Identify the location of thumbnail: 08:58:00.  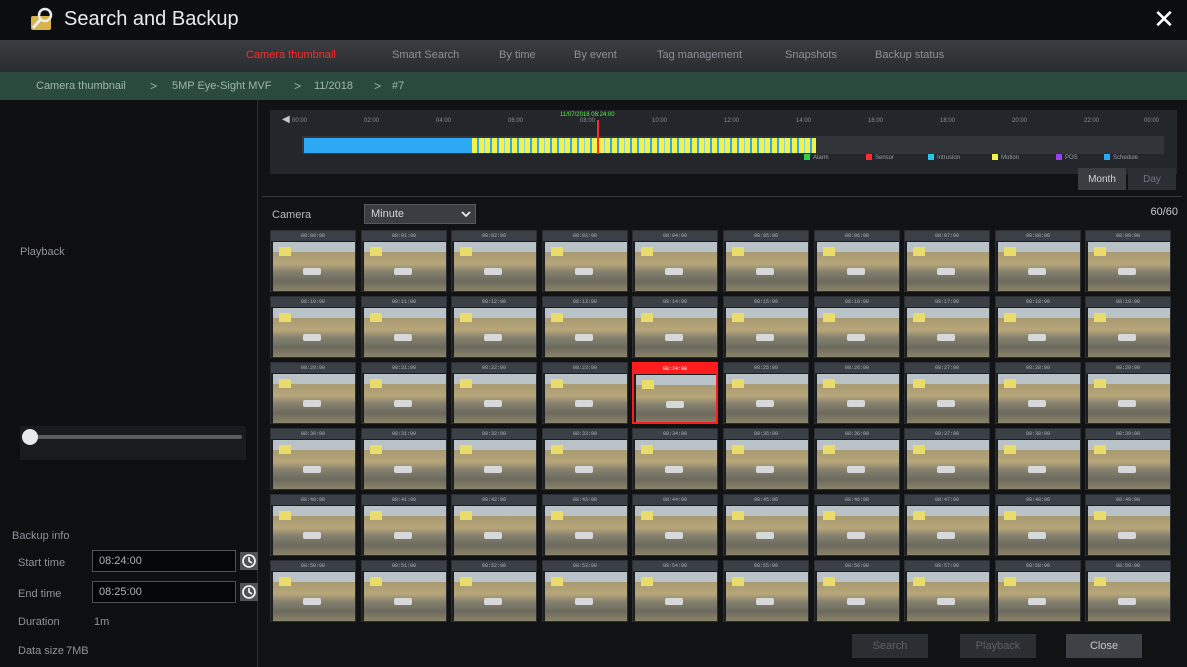
(1038, 591).